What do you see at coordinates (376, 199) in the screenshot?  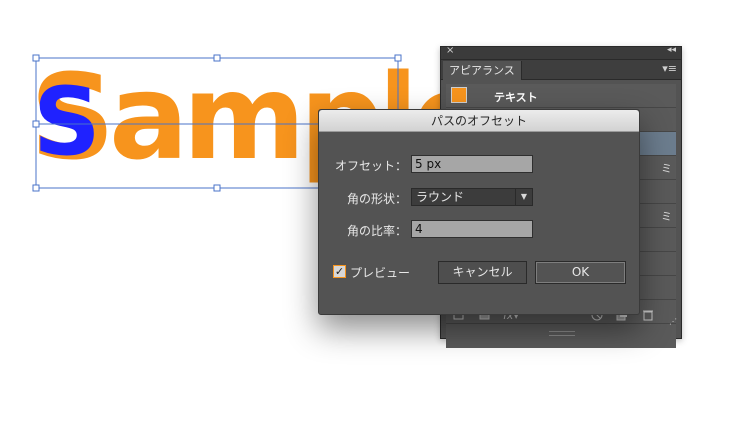 I see `joins-label: 角の形状：` at bounding box center [376, 199].